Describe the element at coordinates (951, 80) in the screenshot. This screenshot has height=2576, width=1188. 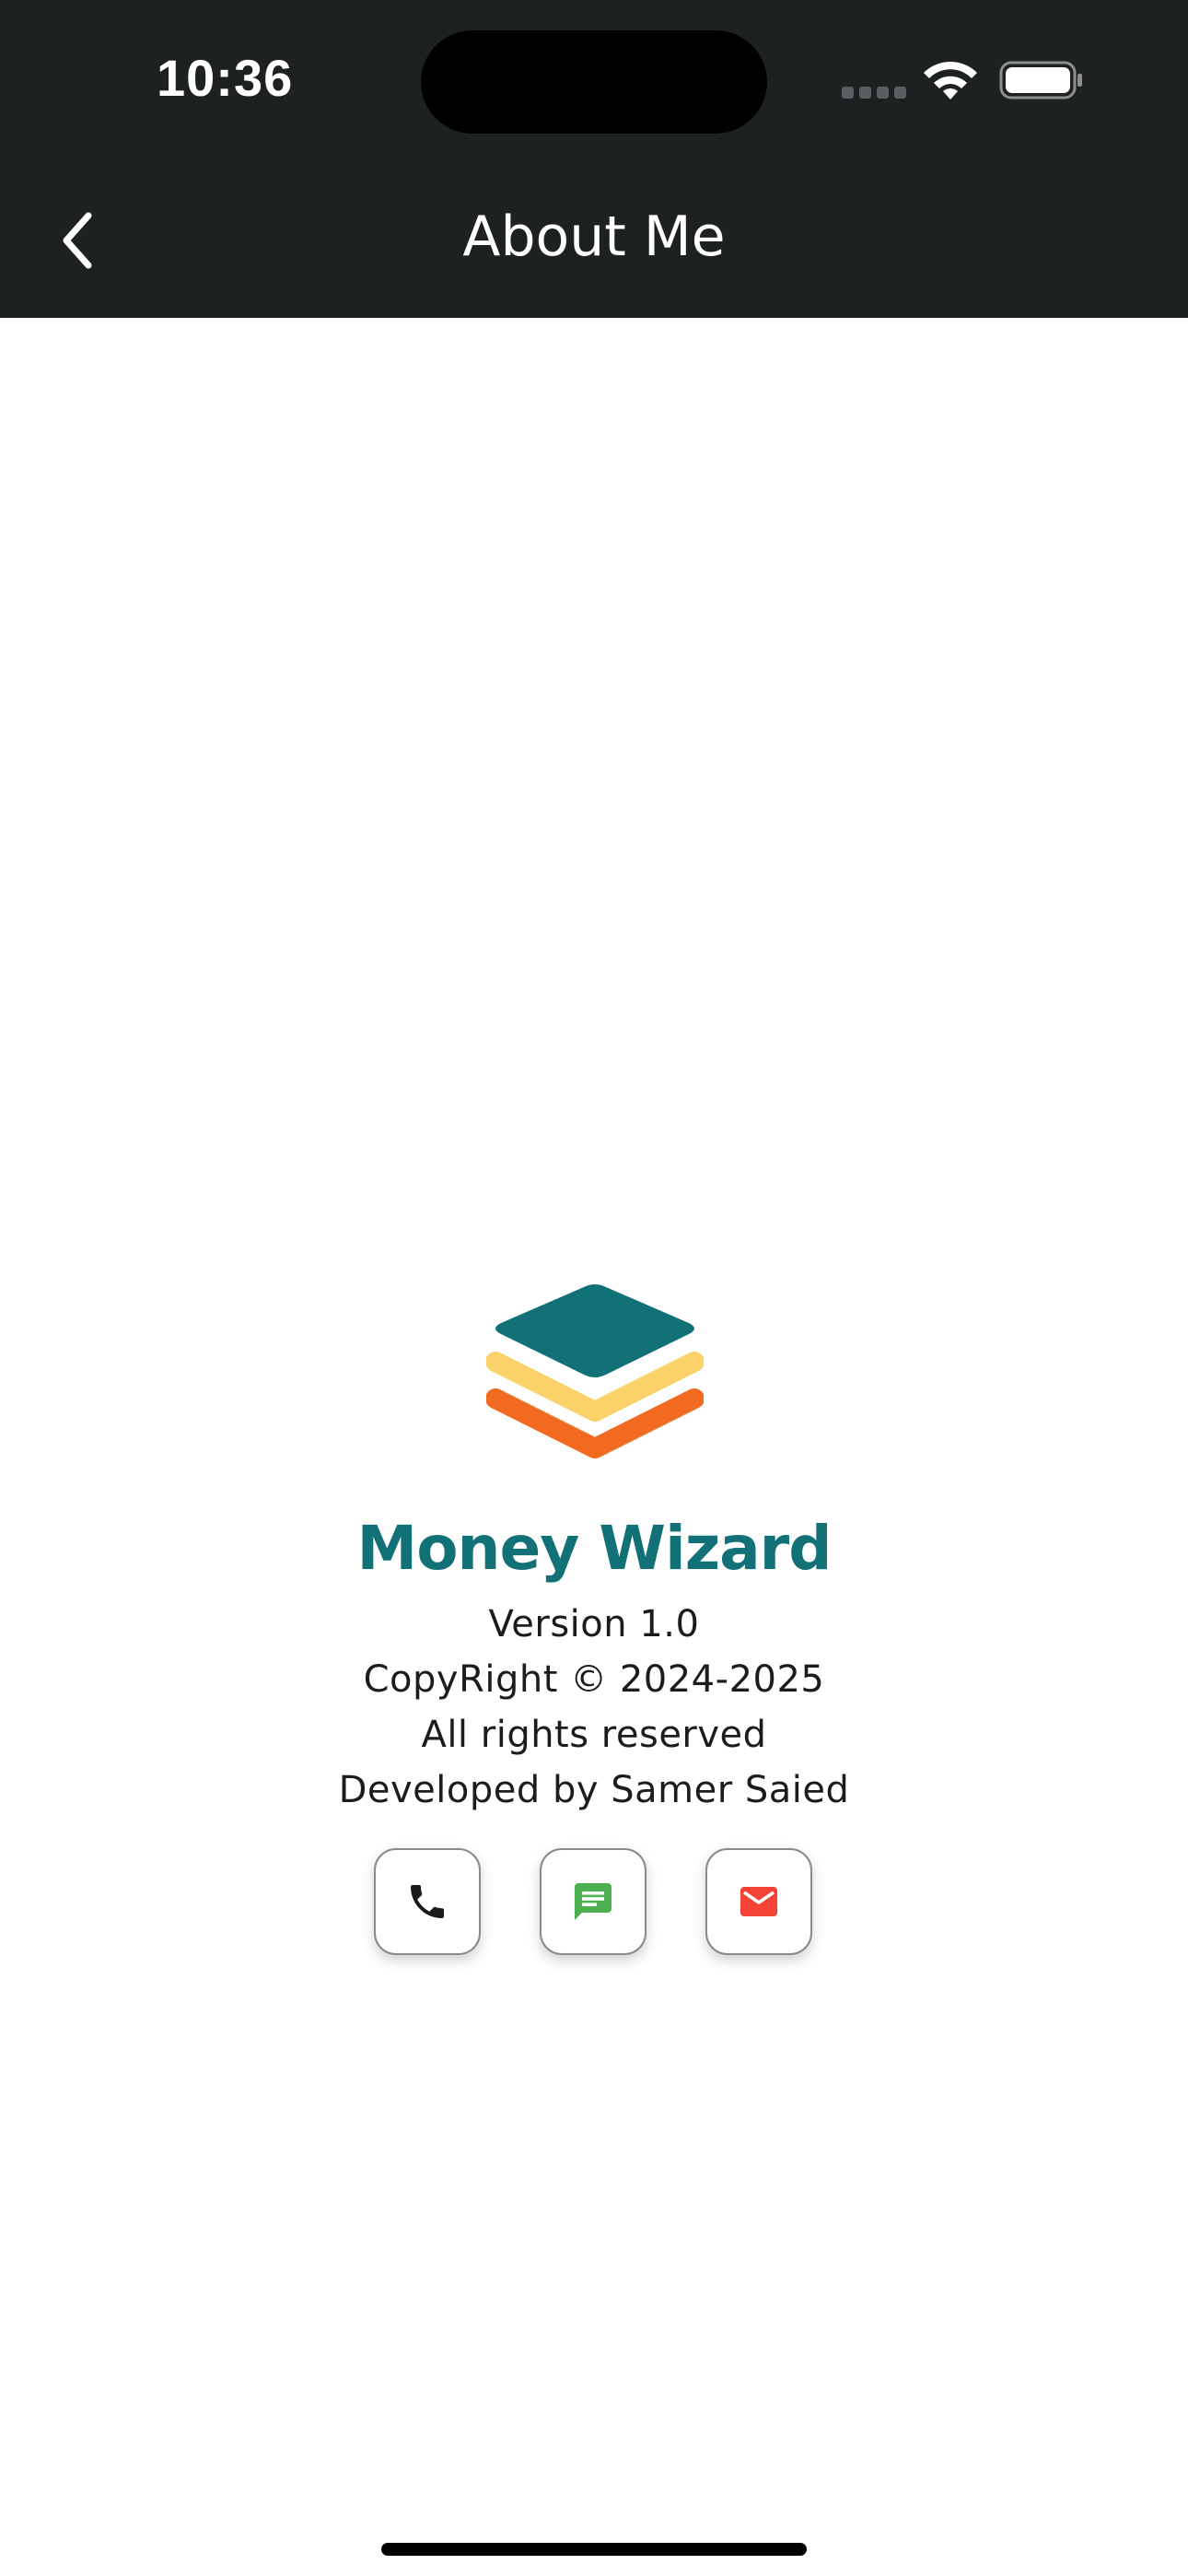
I see `wifi-icon` at that location.